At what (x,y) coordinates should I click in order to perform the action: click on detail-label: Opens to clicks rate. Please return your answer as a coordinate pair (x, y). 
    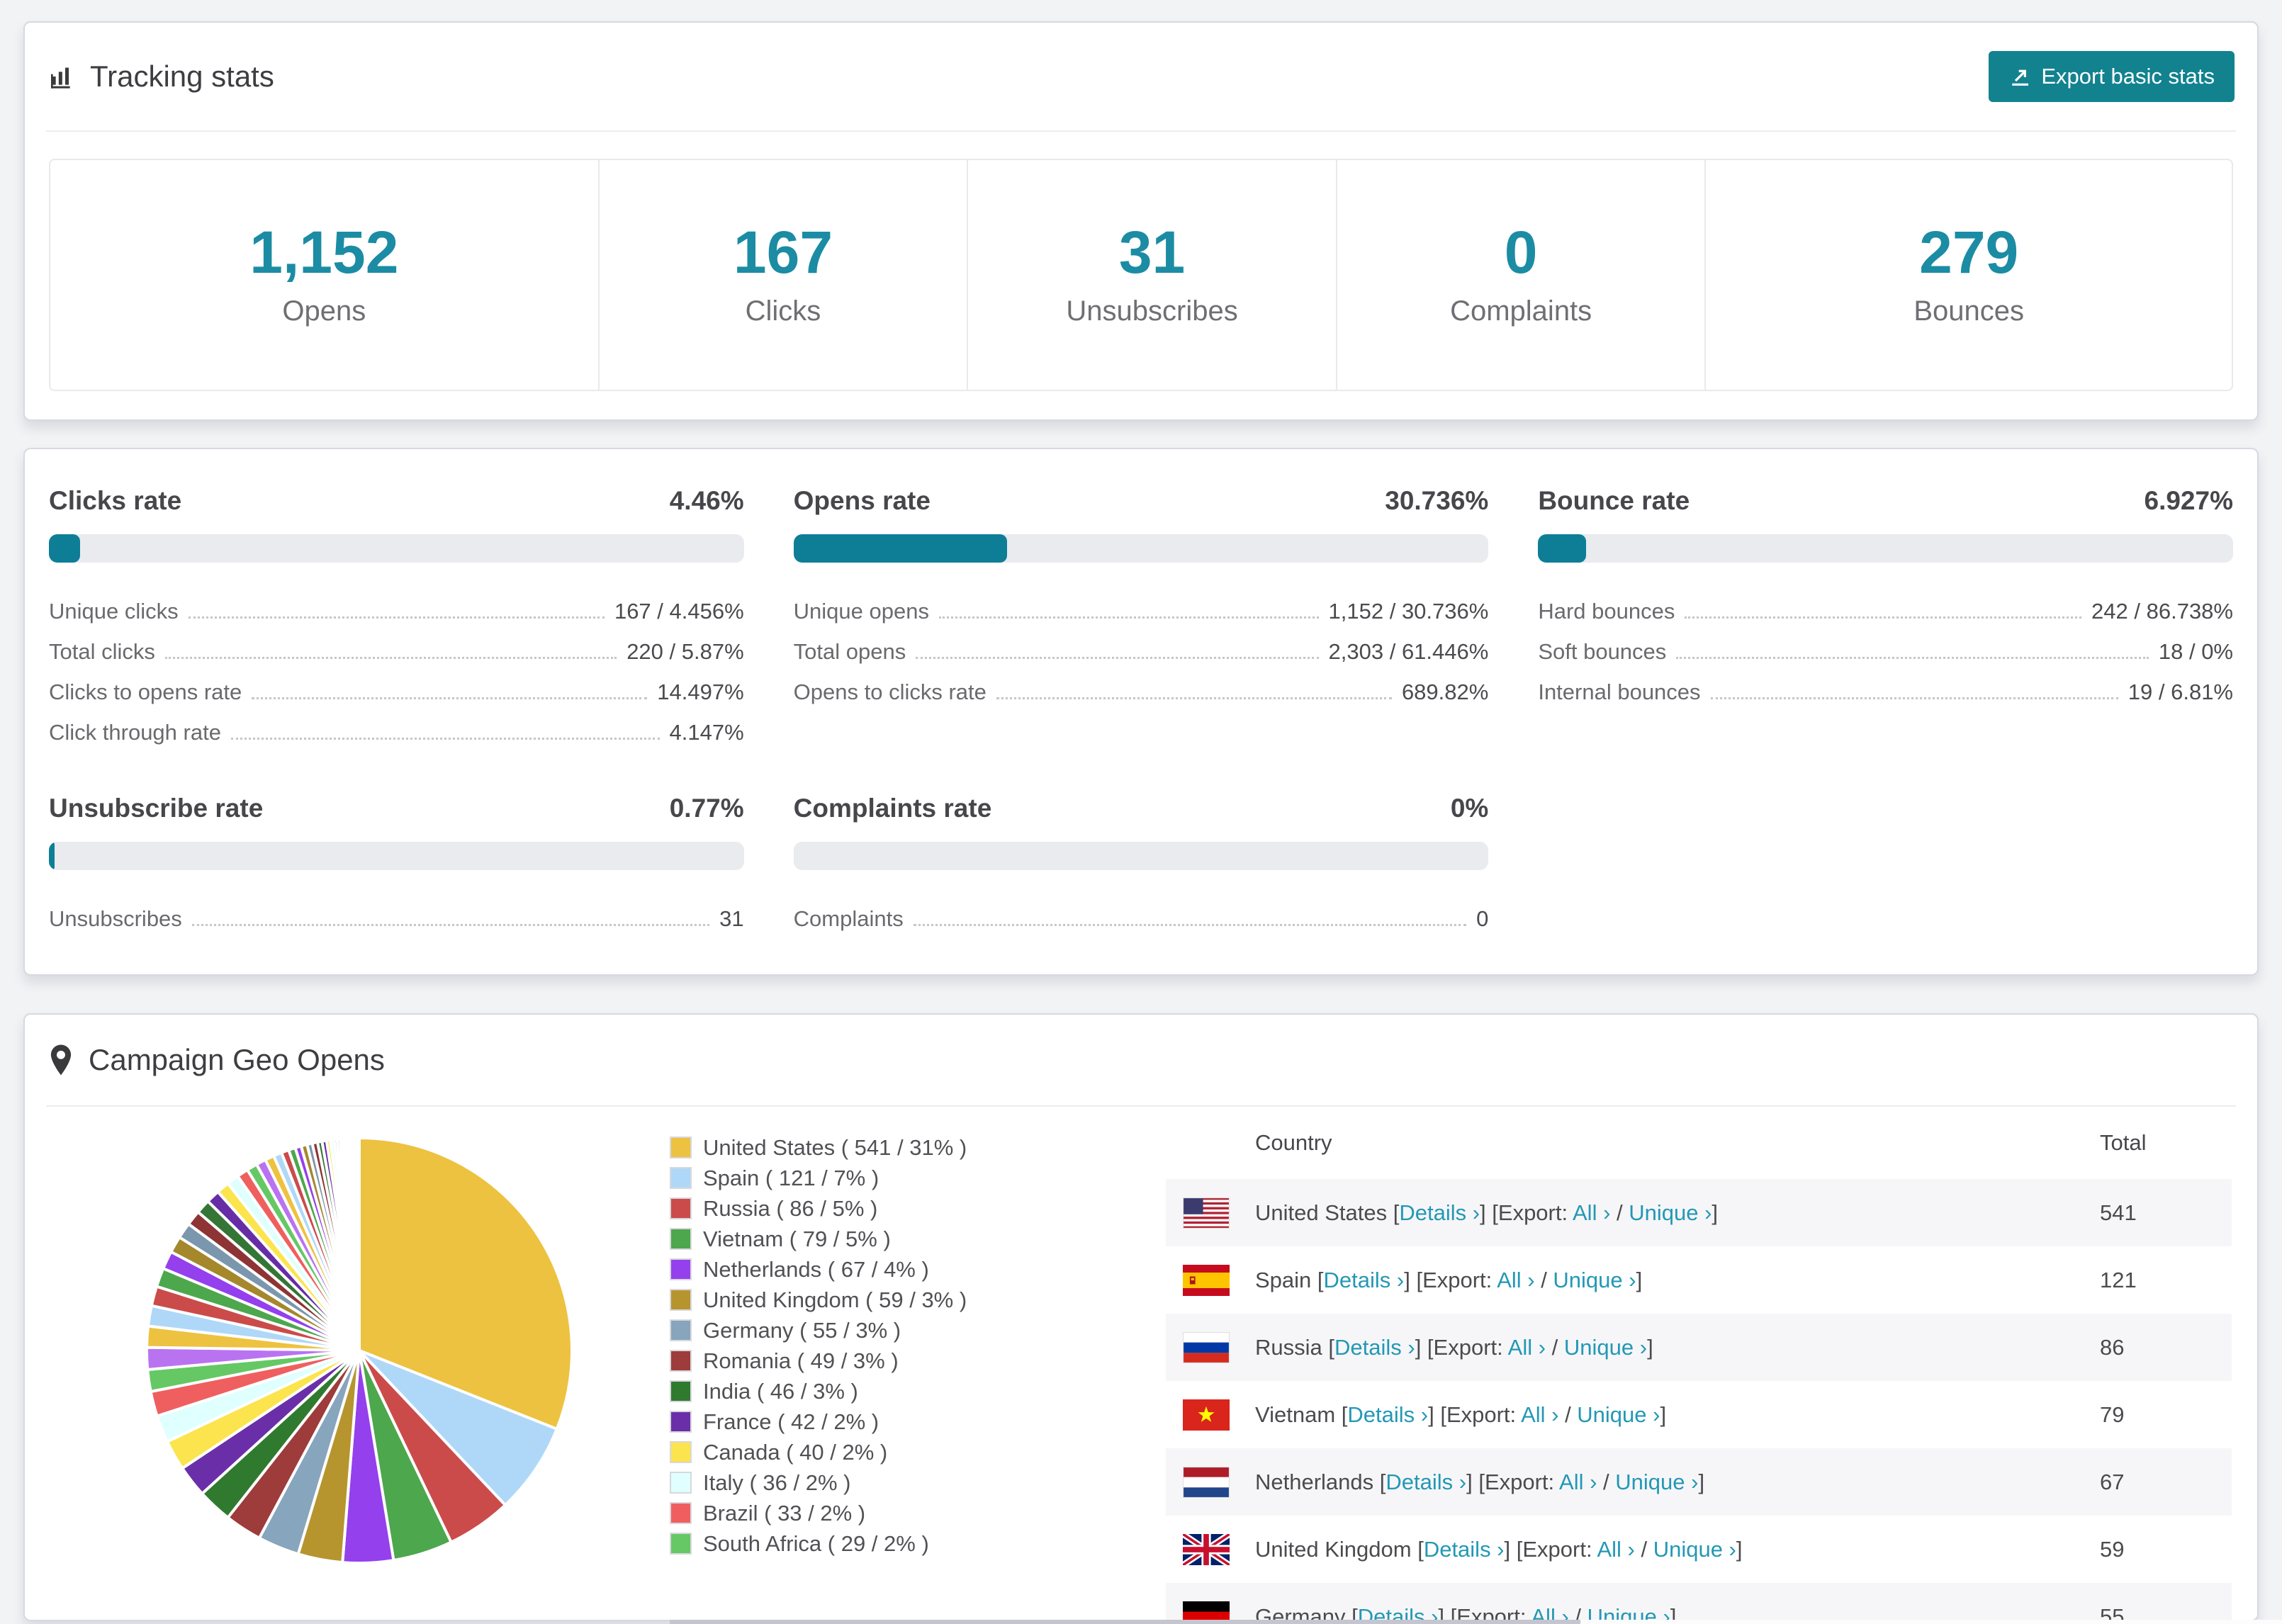
    Looking at the image, I should click on (890, 692).